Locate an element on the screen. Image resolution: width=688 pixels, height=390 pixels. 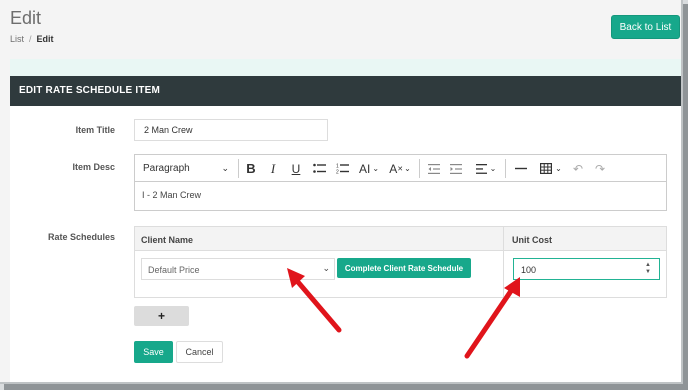
numbered-list-icon: 12 is located at coordinates (342, 168).